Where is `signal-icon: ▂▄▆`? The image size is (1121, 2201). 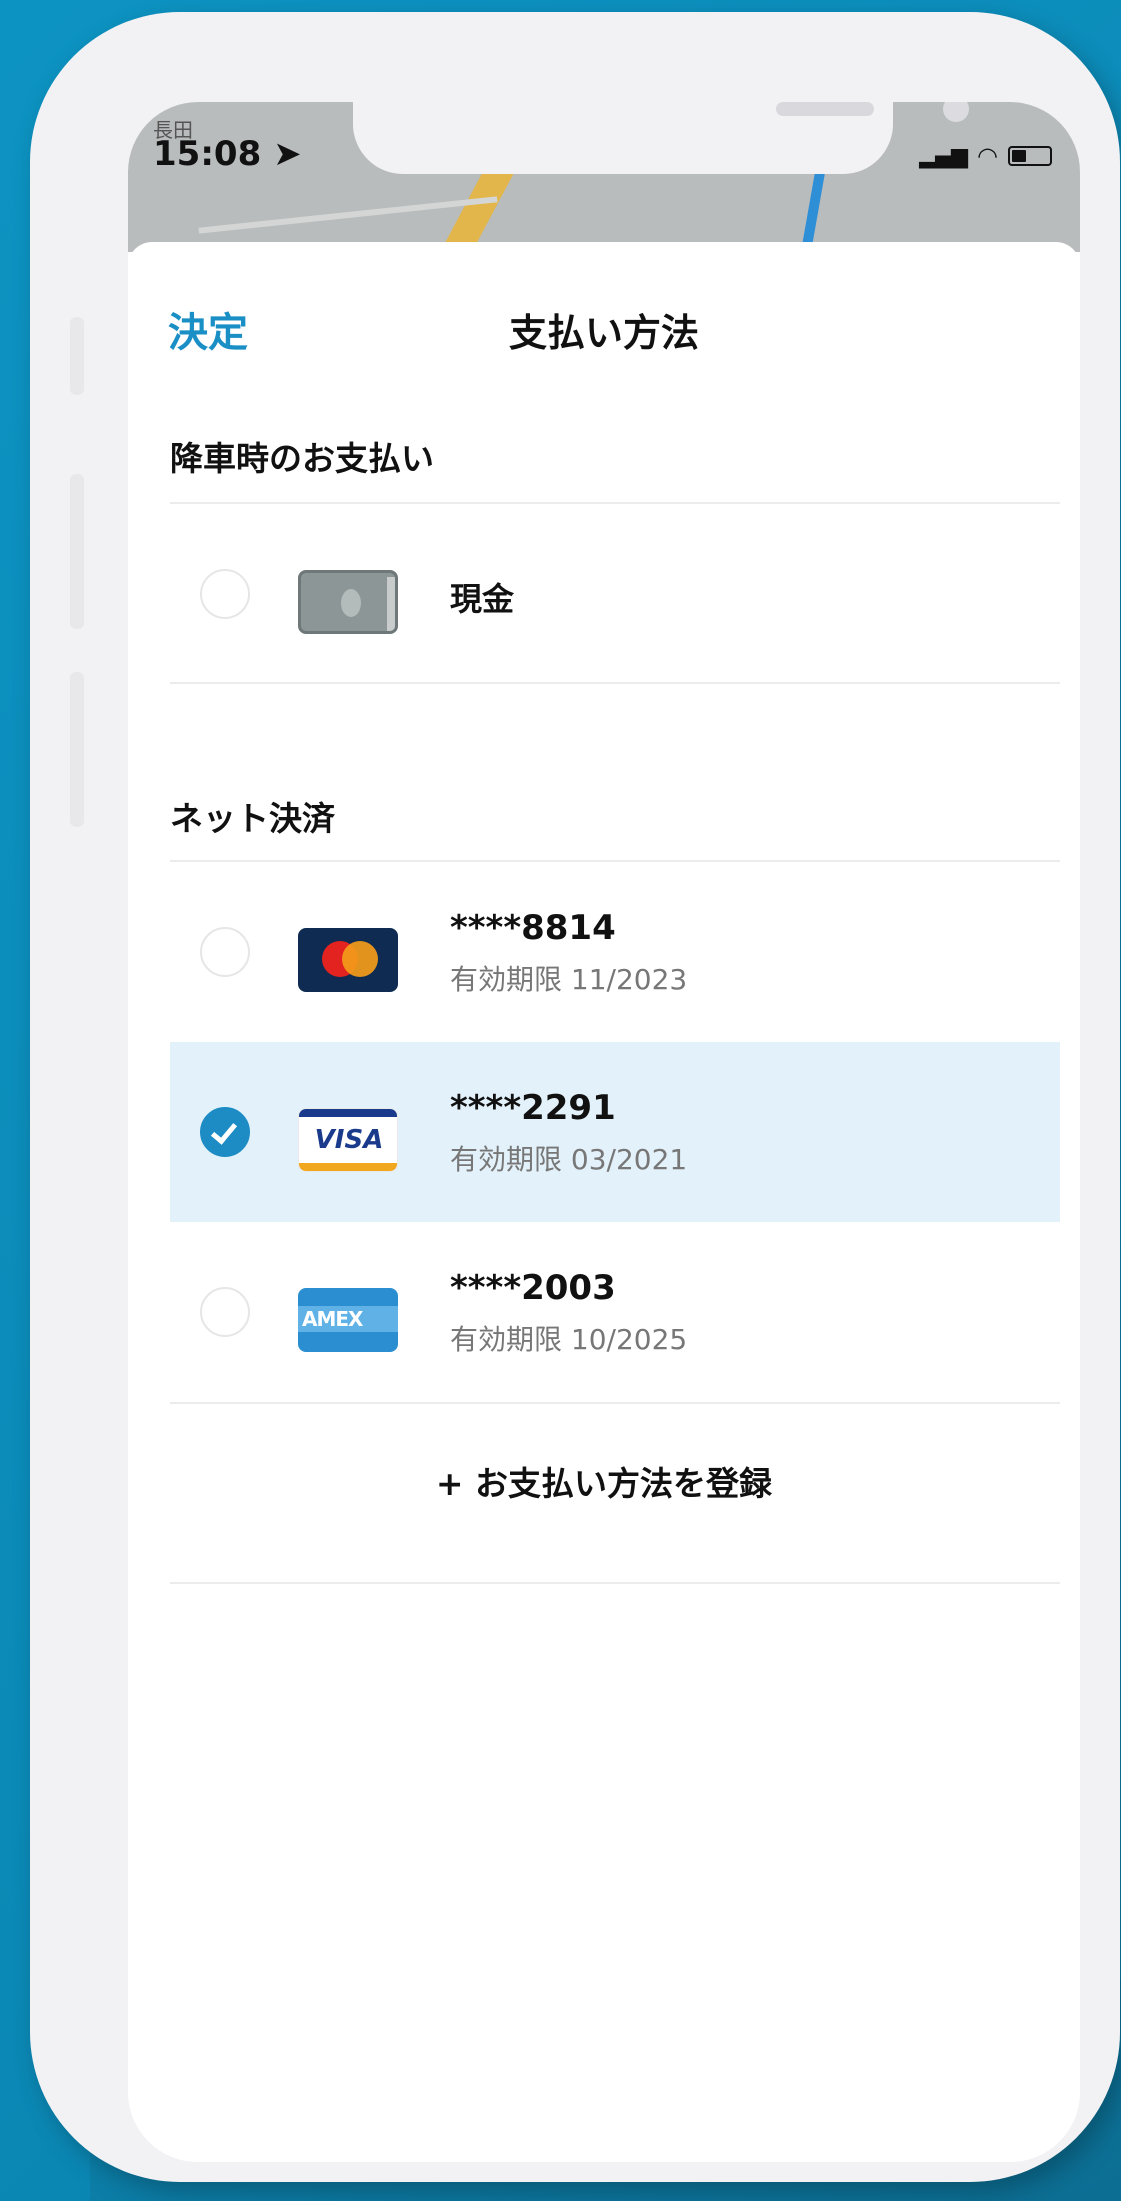
signal-icon: ▂▄▆ is located at coordinates (943, 156).